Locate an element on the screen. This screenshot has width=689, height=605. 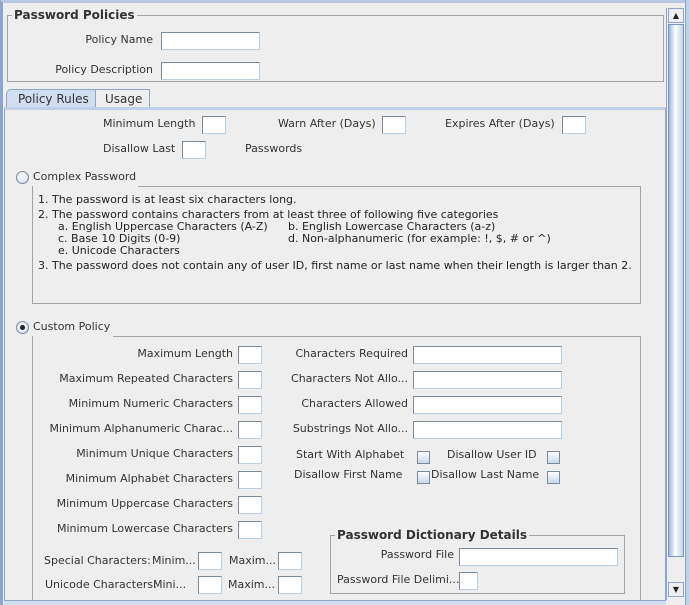
custom-policy-box-right is located at coordinates (640, 470).